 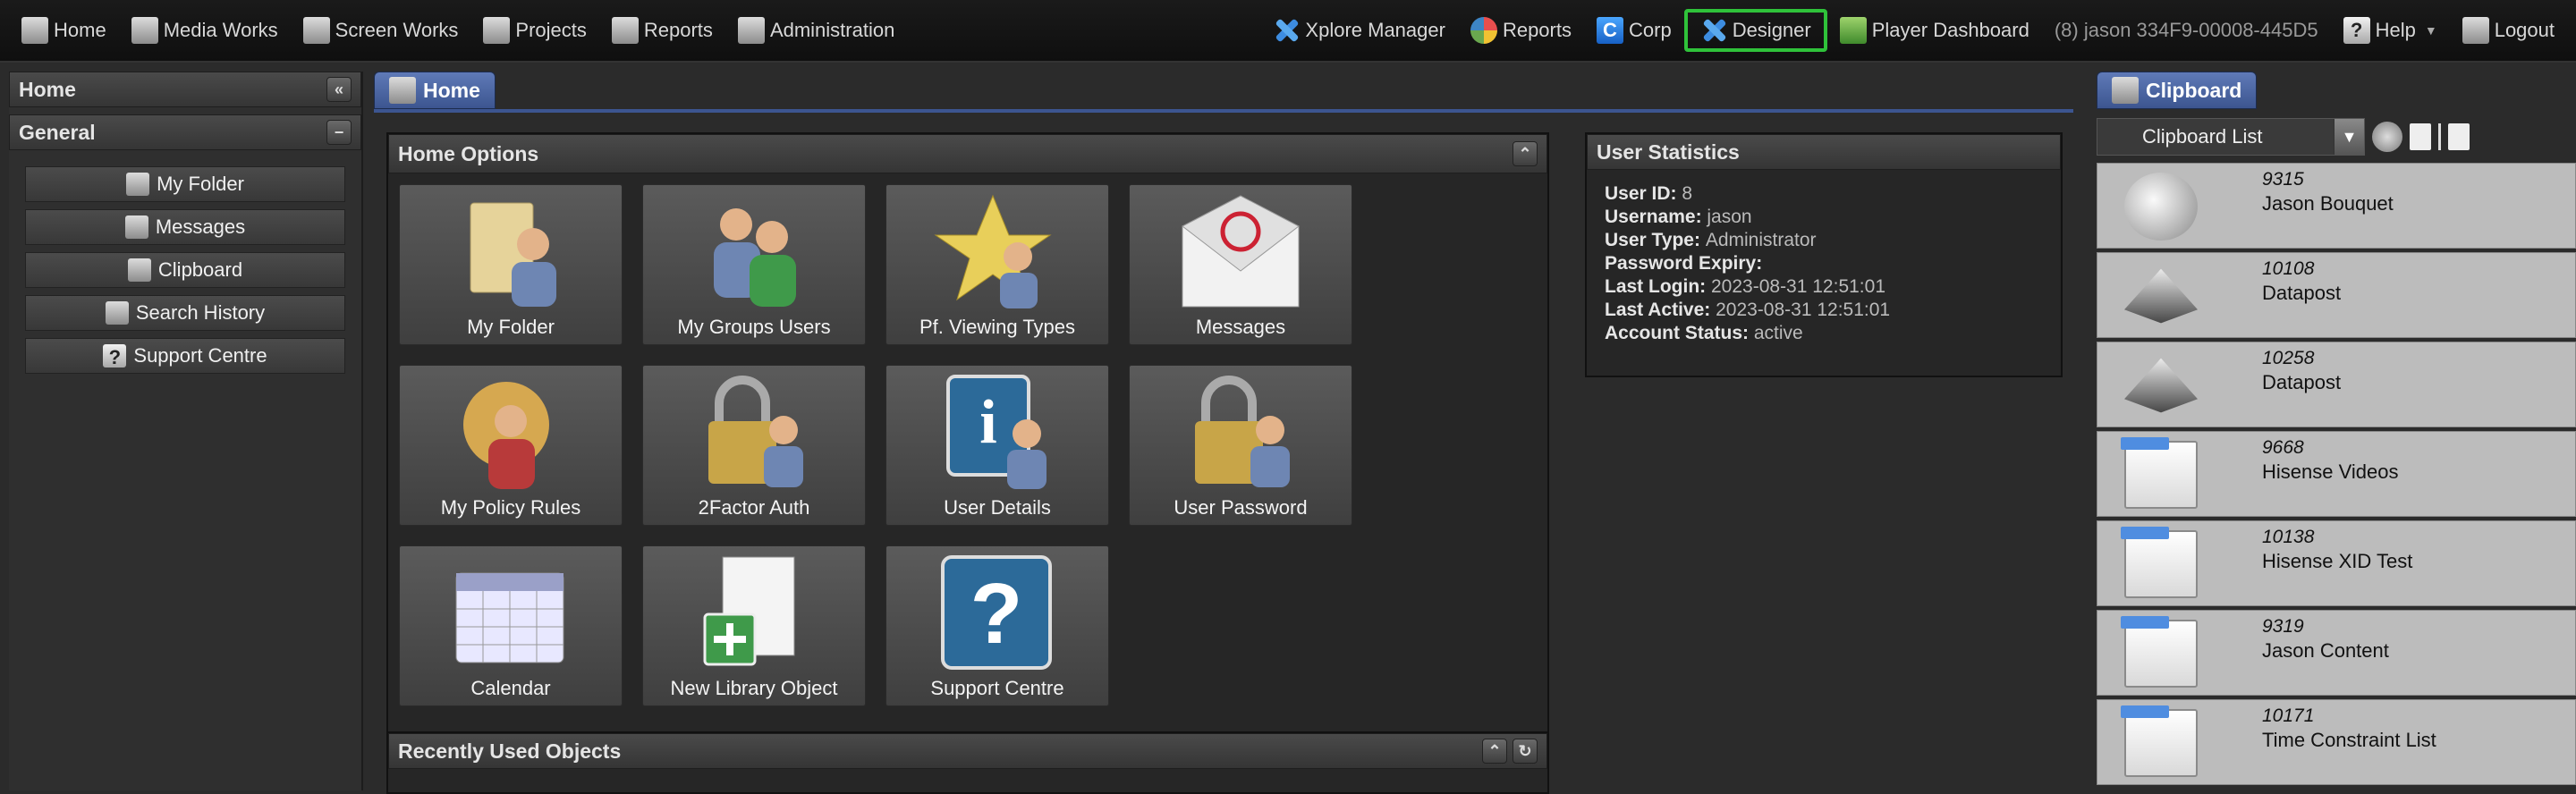 What do you see at coordinates (2336, 384) in the screenshot?
I see `clipboard-item: 10258 Datapost` at bounding box center [2336, 384].